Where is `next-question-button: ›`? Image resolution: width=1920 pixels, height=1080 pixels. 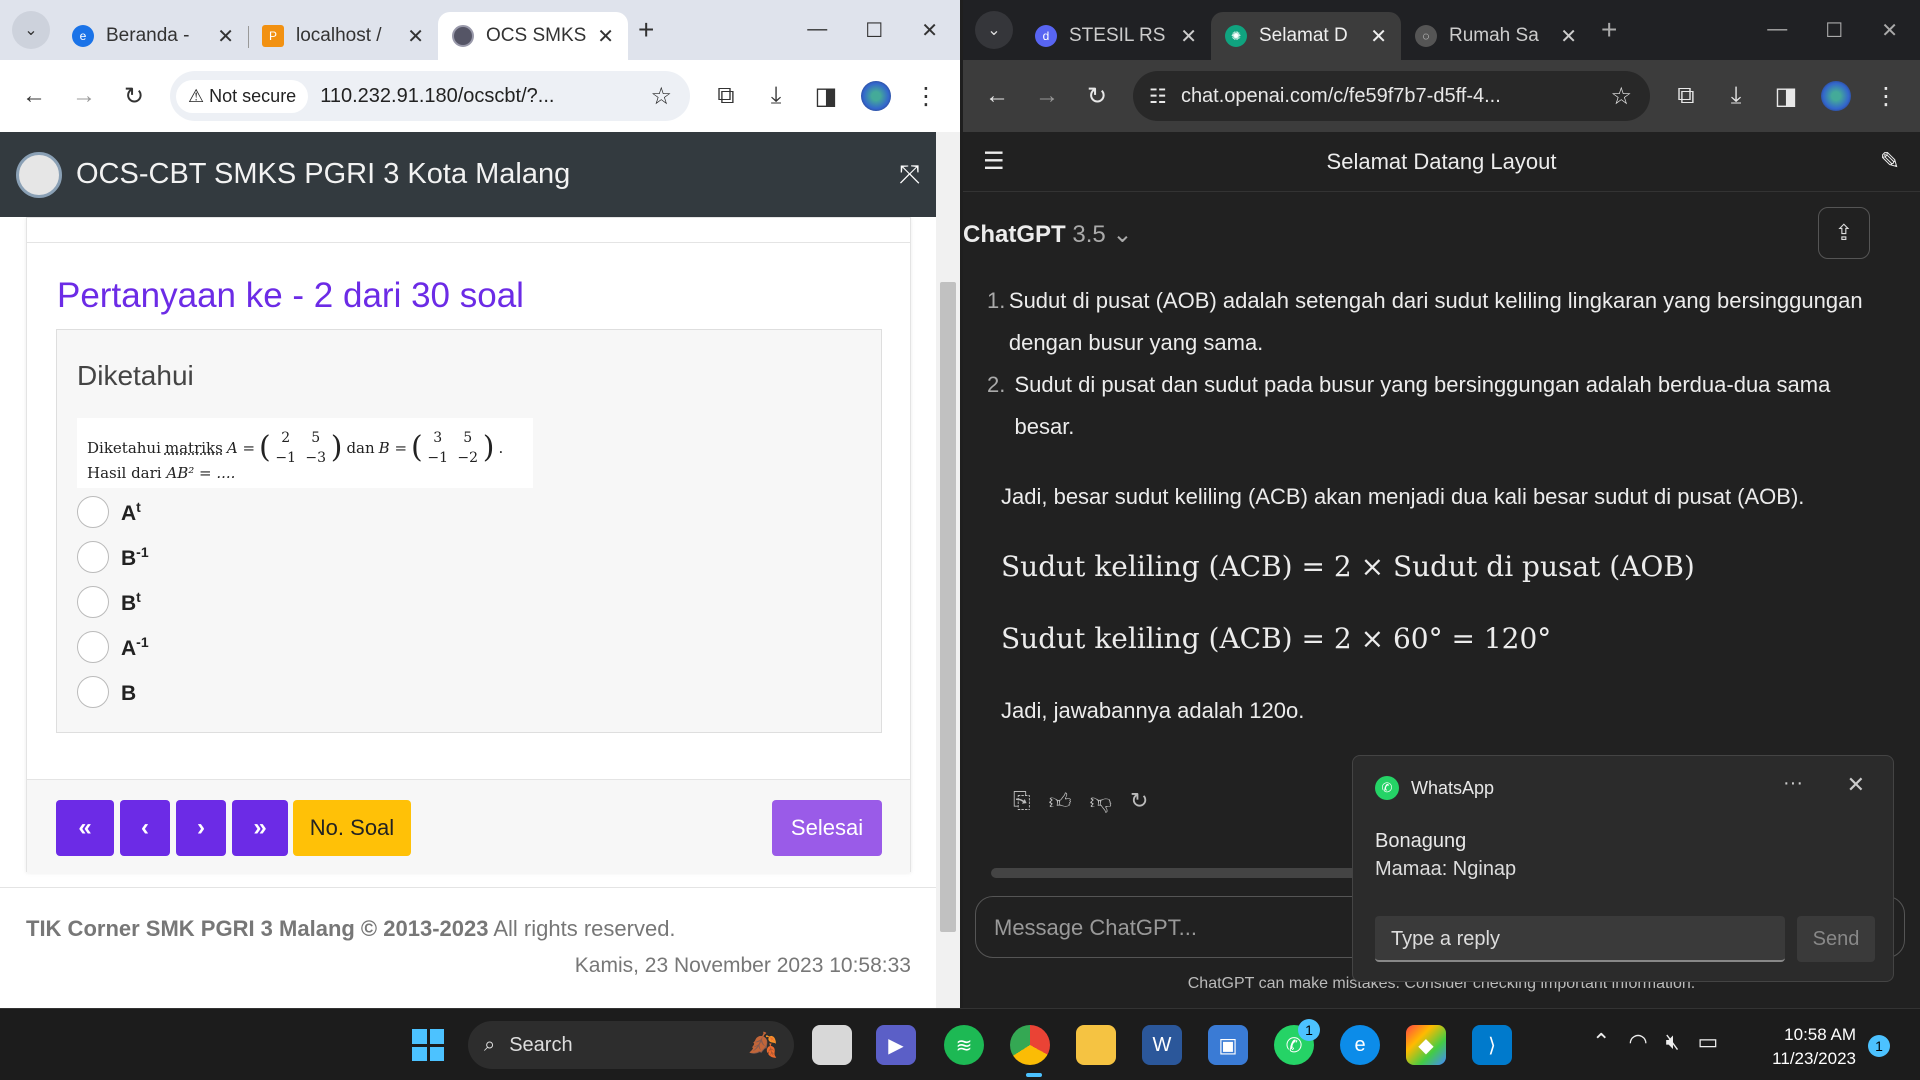 next-question-button: › is located at coordinates (201, 828).